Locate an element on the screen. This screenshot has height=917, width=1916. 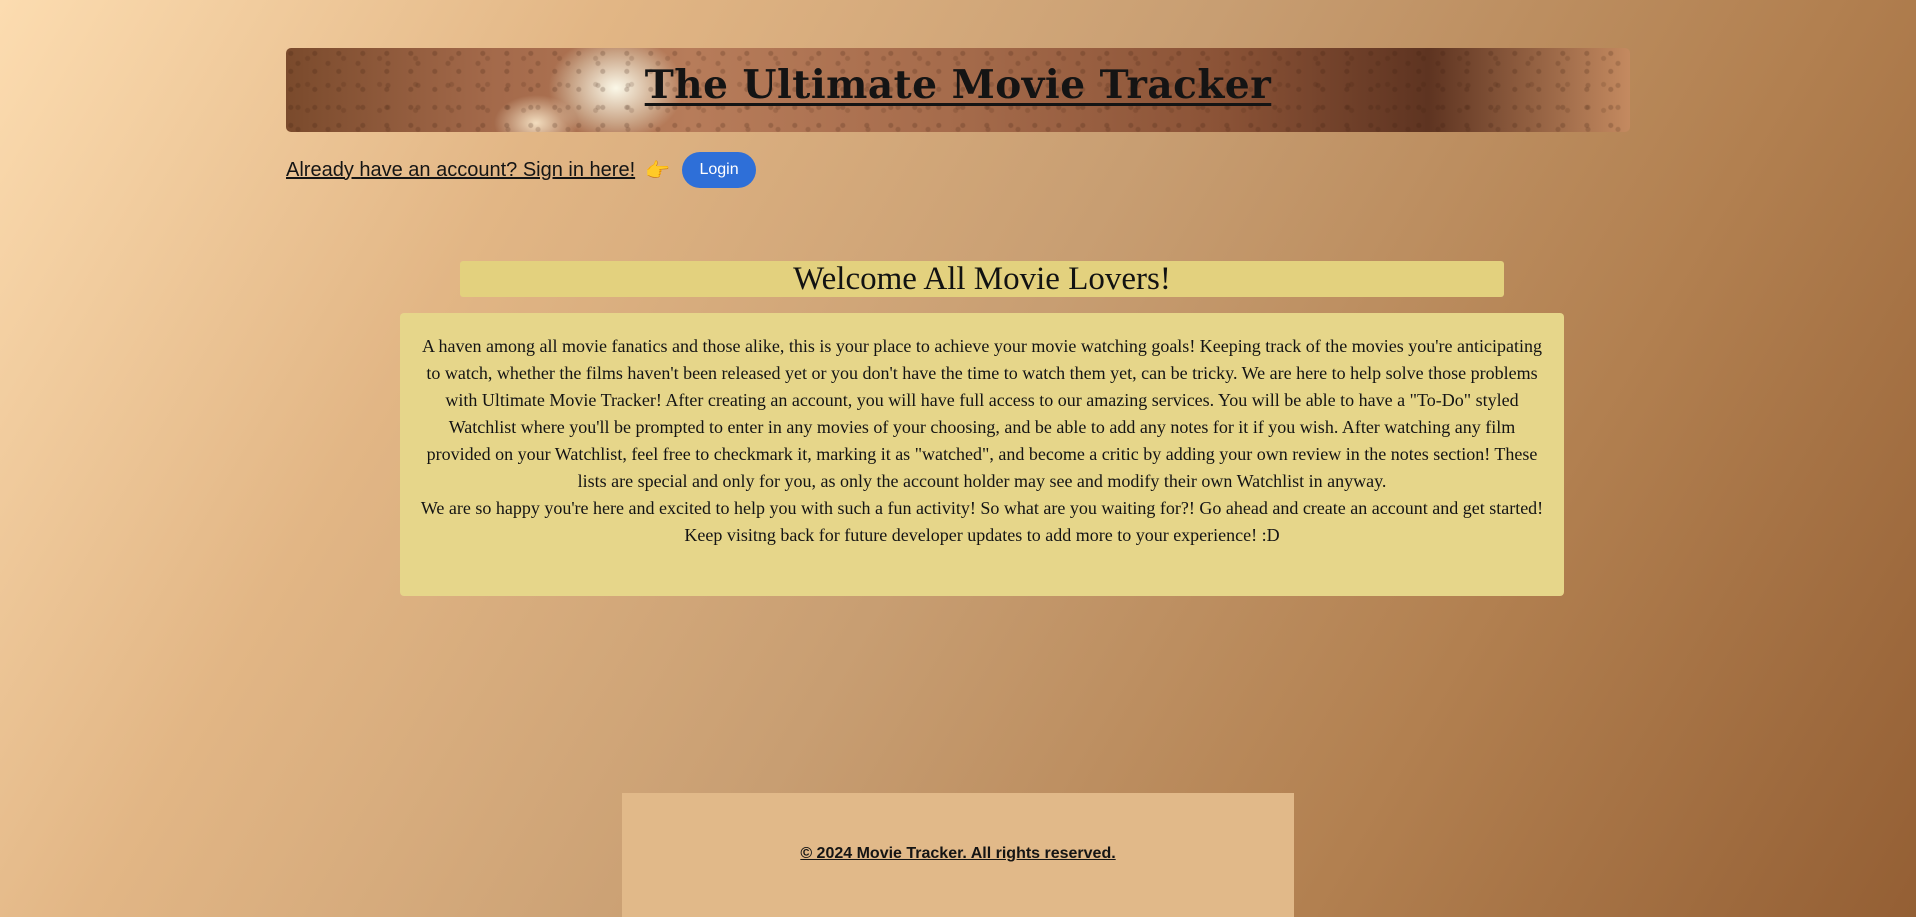
header-banner: The Ultimate Movie Tracker is located at coordinates (958, 90).